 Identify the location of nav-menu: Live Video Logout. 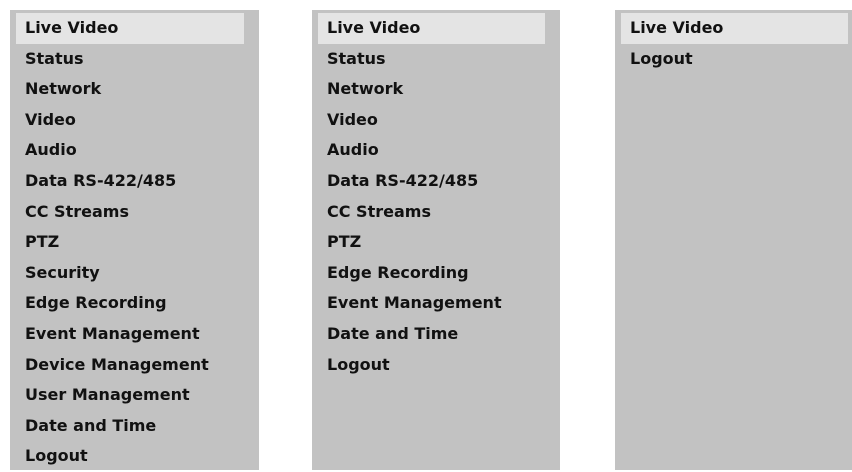
(733, 42).